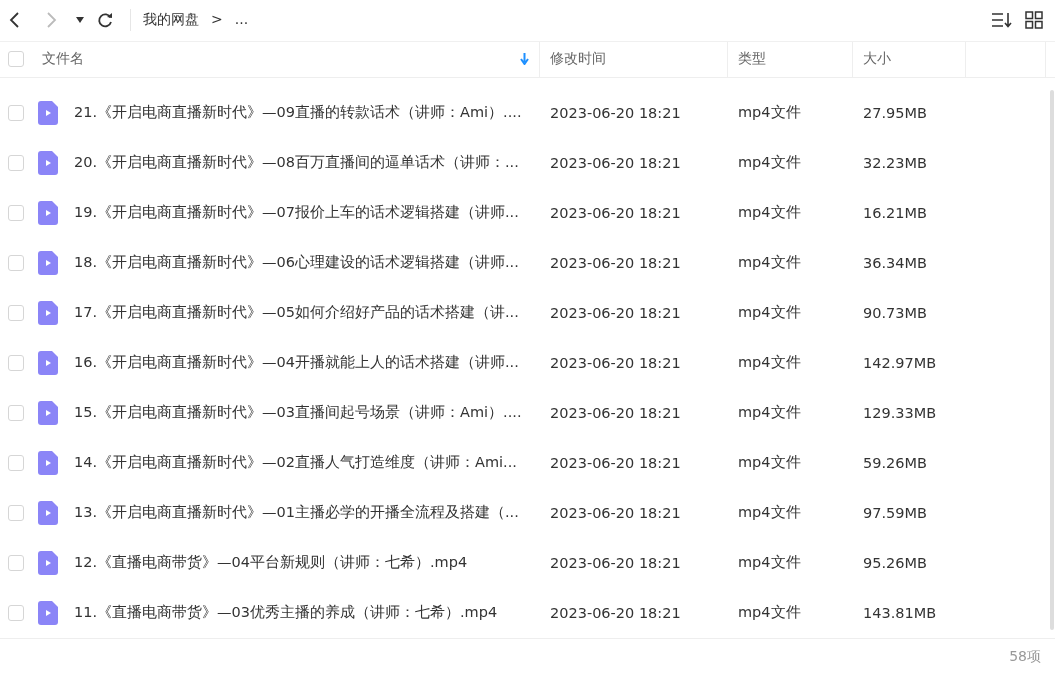  I want to click on breadcrumb-item: 我的网盘, so click(171, 20).